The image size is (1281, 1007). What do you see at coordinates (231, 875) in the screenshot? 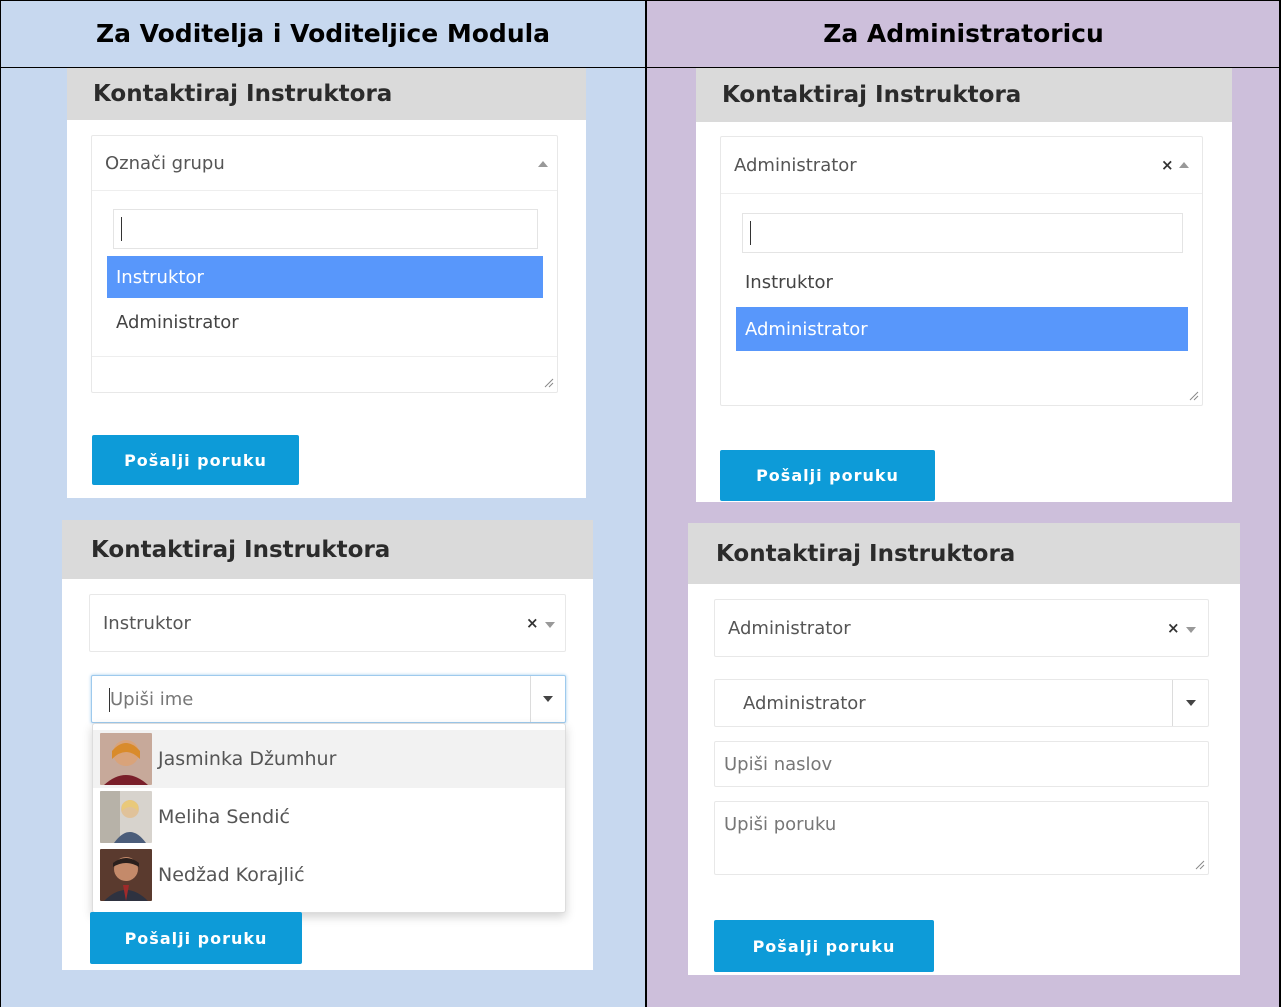
I see `person-name: Nedžad Korajlić` at bounding box center [231, 875].